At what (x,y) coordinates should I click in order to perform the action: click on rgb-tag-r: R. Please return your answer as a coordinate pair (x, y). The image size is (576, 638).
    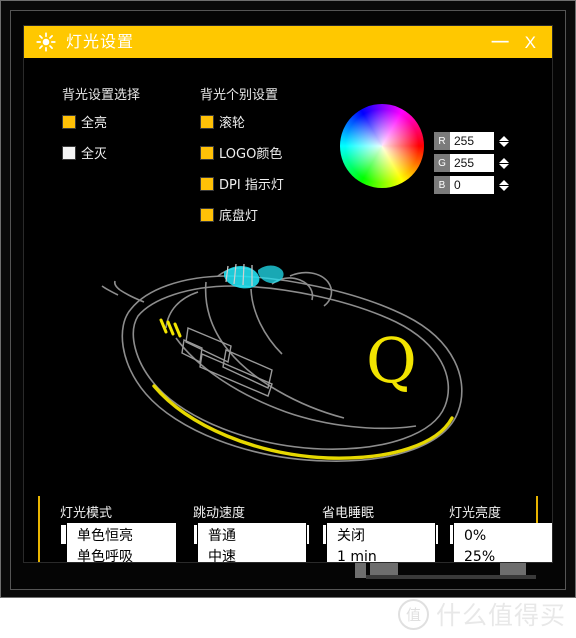
    Looking at the image, I should click on (442, 141).